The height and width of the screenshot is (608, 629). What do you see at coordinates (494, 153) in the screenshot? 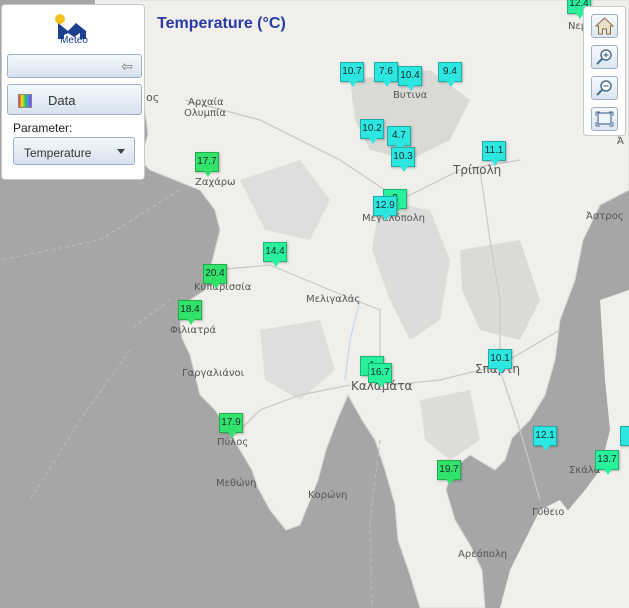
I see `temperature-marker: 11.1` at bounding box center [494, 153].